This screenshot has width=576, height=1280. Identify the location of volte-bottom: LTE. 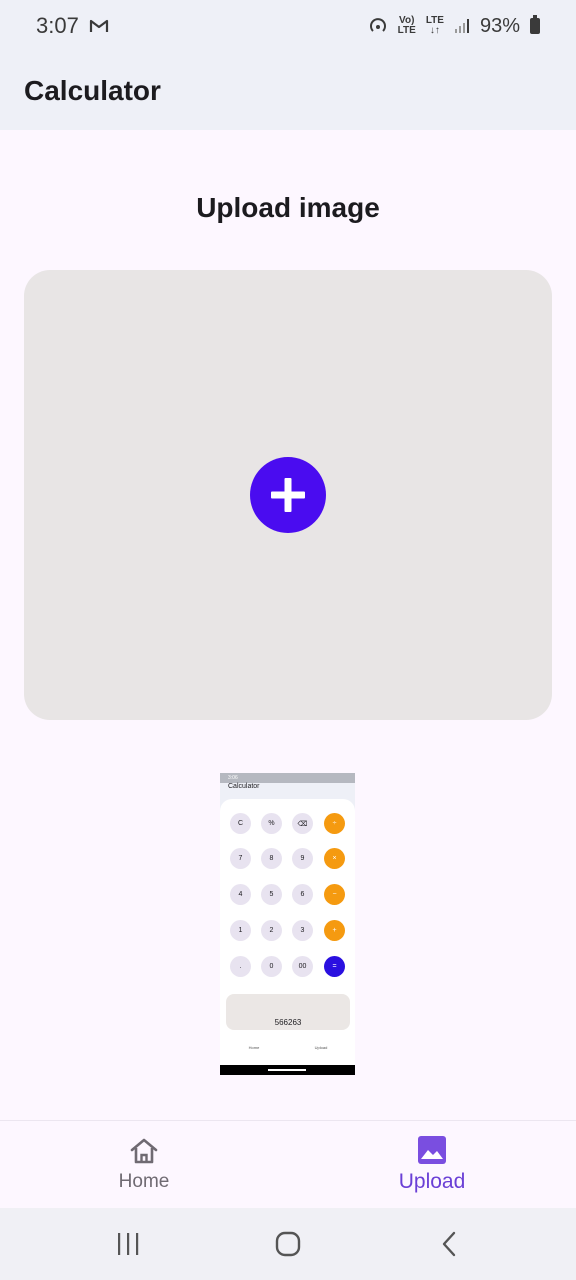
(406, 30).